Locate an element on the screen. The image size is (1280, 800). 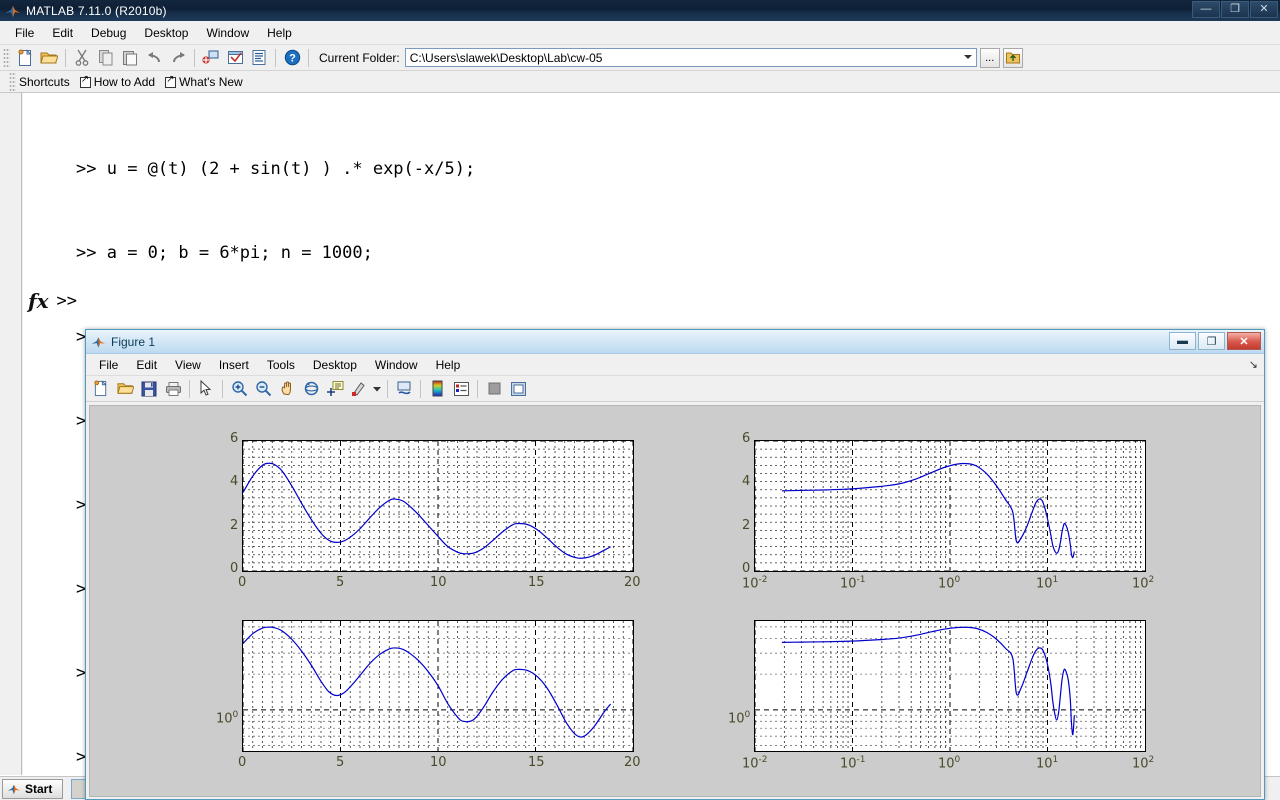
shortcuts-grip is located at coordinates (12, 81).